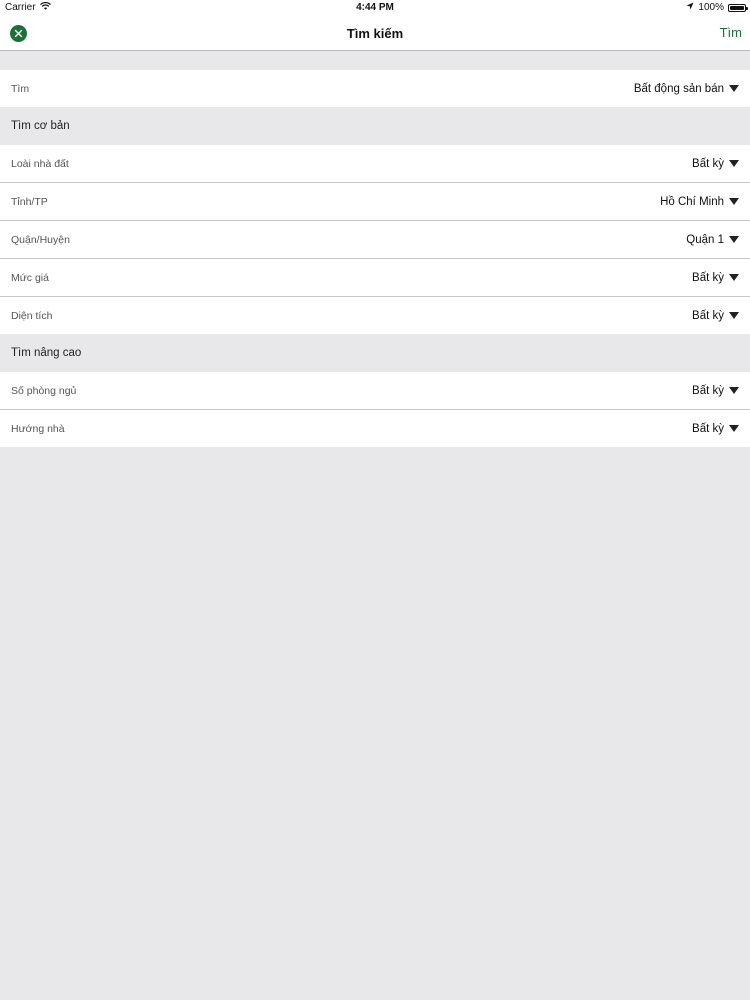  Describe the element at coordinates (375, 428) in the screenshot. I see `house-direction-selector: Hướng nhà Bất kỳ` at that location.